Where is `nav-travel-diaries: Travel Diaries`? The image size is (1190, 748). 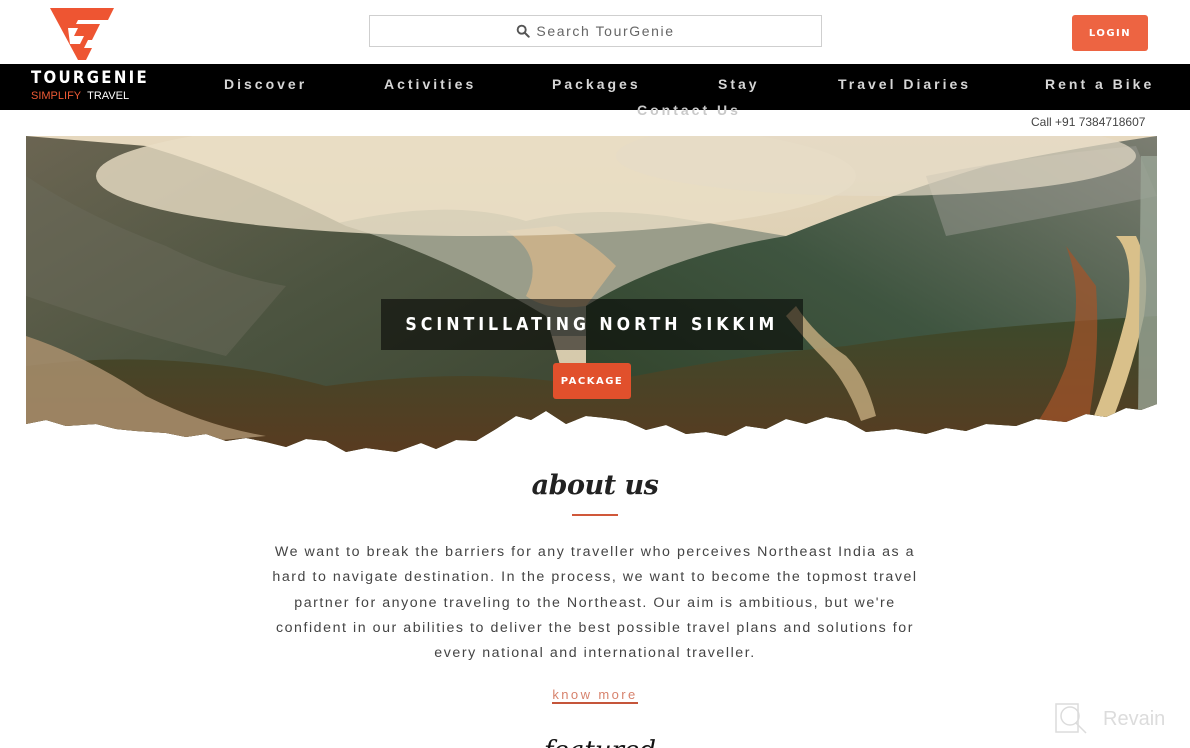
nav-travel-diaries: Travel Diaries is located at coordinates (904, 84).